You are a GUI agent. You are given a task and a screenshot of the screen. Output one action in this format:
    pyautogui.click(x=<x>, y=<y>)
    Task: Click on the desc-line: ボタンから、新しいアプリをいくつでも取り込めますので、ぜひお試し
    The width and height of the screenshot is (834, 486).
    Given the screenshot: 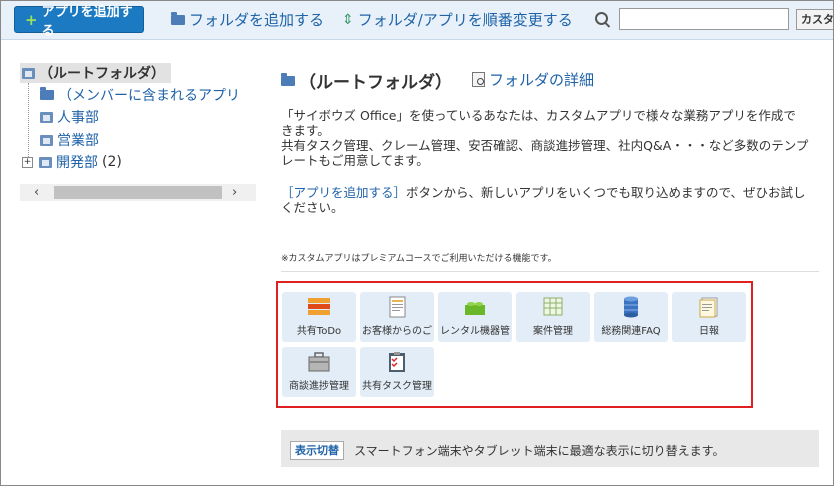 What is the action you would take?
    pyautogui.click(x=606, y=192)
    